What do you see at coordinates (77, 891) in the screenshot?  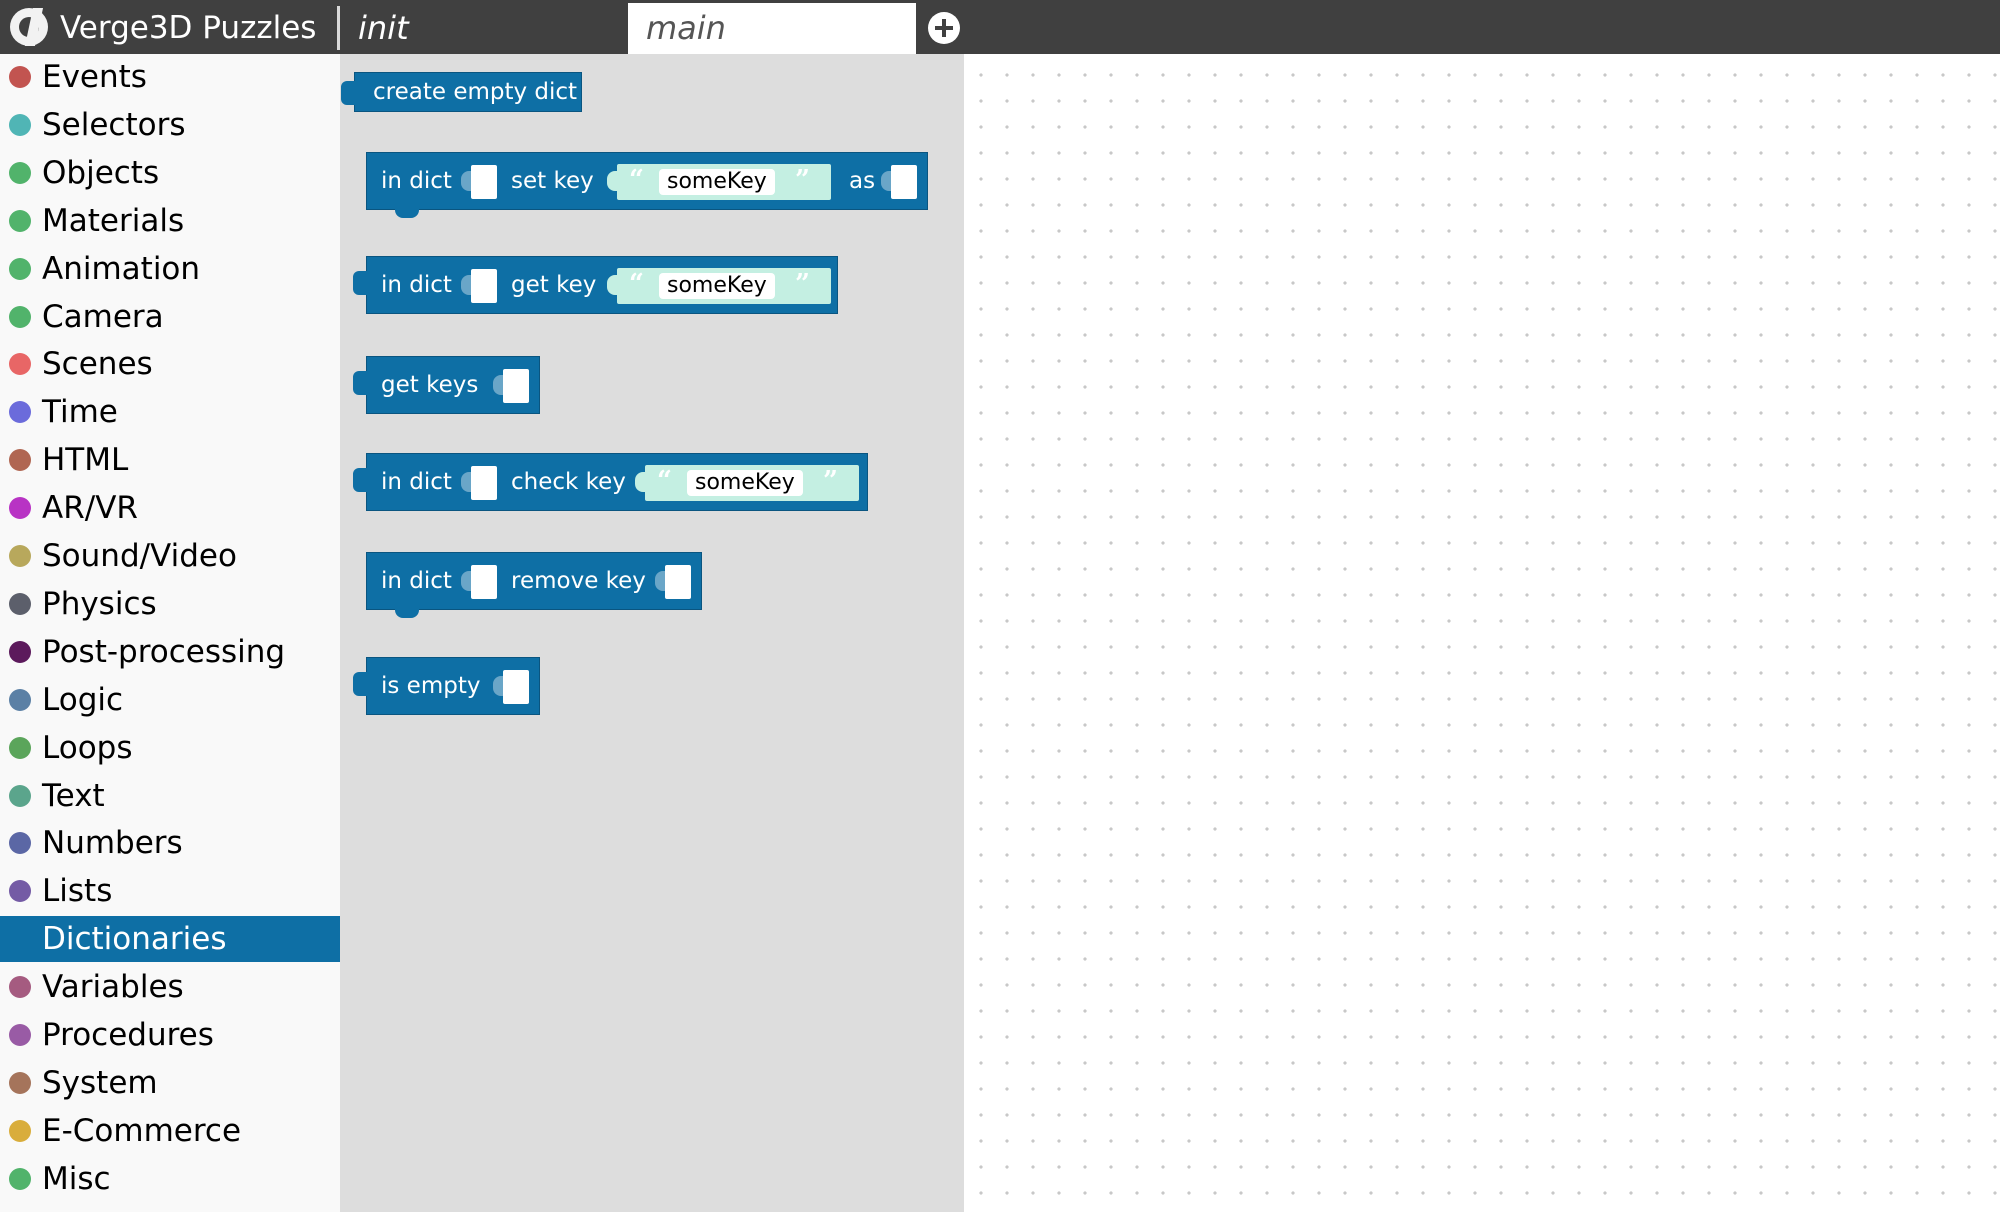 I see `sidebar-item-label: Lists` at bounding box center [77, 891].